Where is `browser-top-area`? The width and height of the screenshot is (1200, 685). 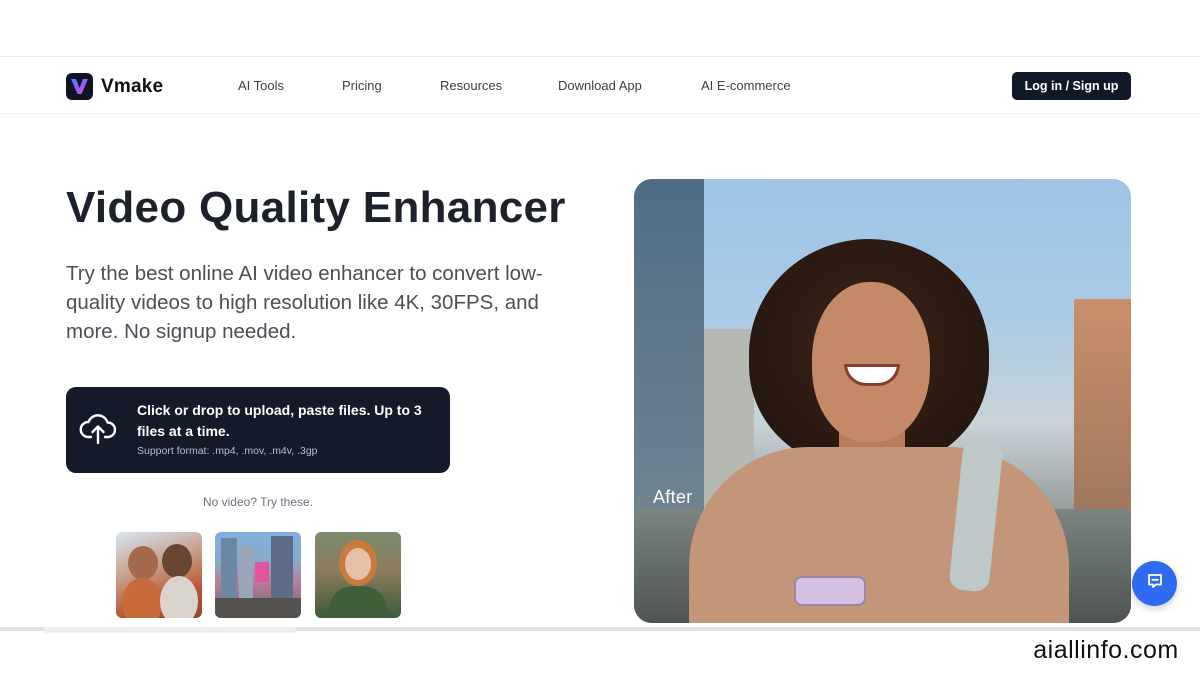 browser-top-area is located at coordinates (600, 28).